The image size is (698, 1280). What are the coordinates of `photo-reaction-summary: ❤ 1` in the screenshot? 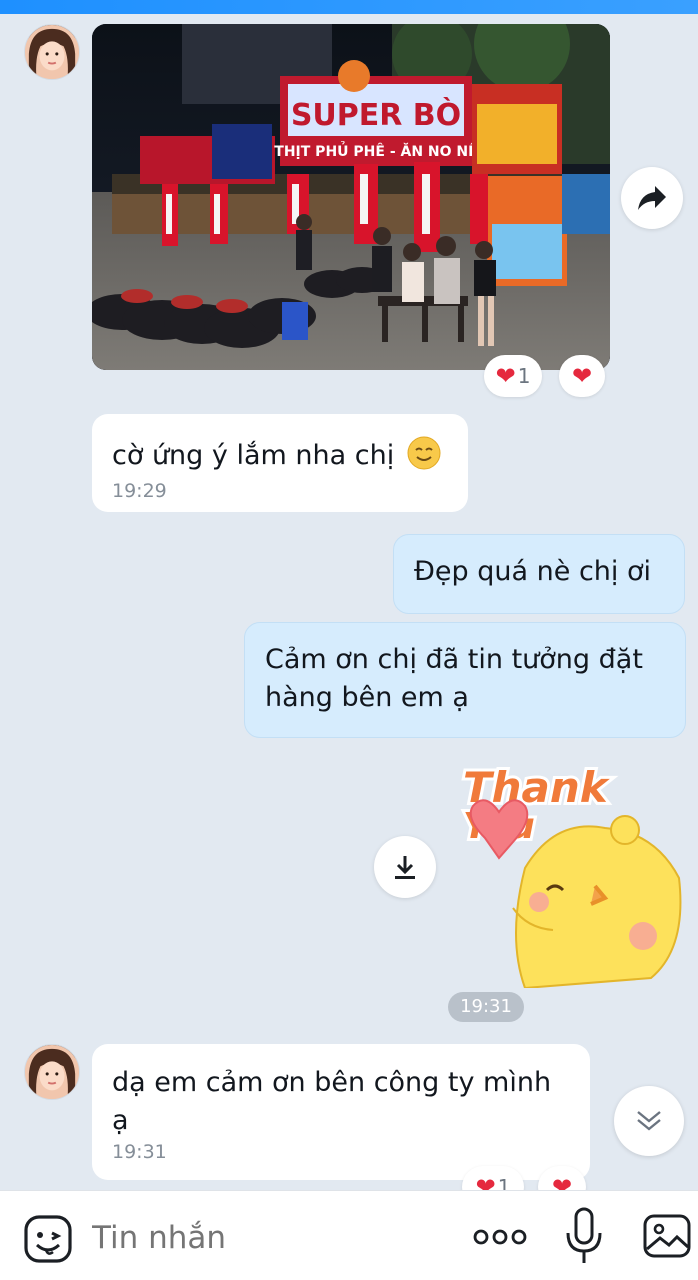 It's located at (513, 376).